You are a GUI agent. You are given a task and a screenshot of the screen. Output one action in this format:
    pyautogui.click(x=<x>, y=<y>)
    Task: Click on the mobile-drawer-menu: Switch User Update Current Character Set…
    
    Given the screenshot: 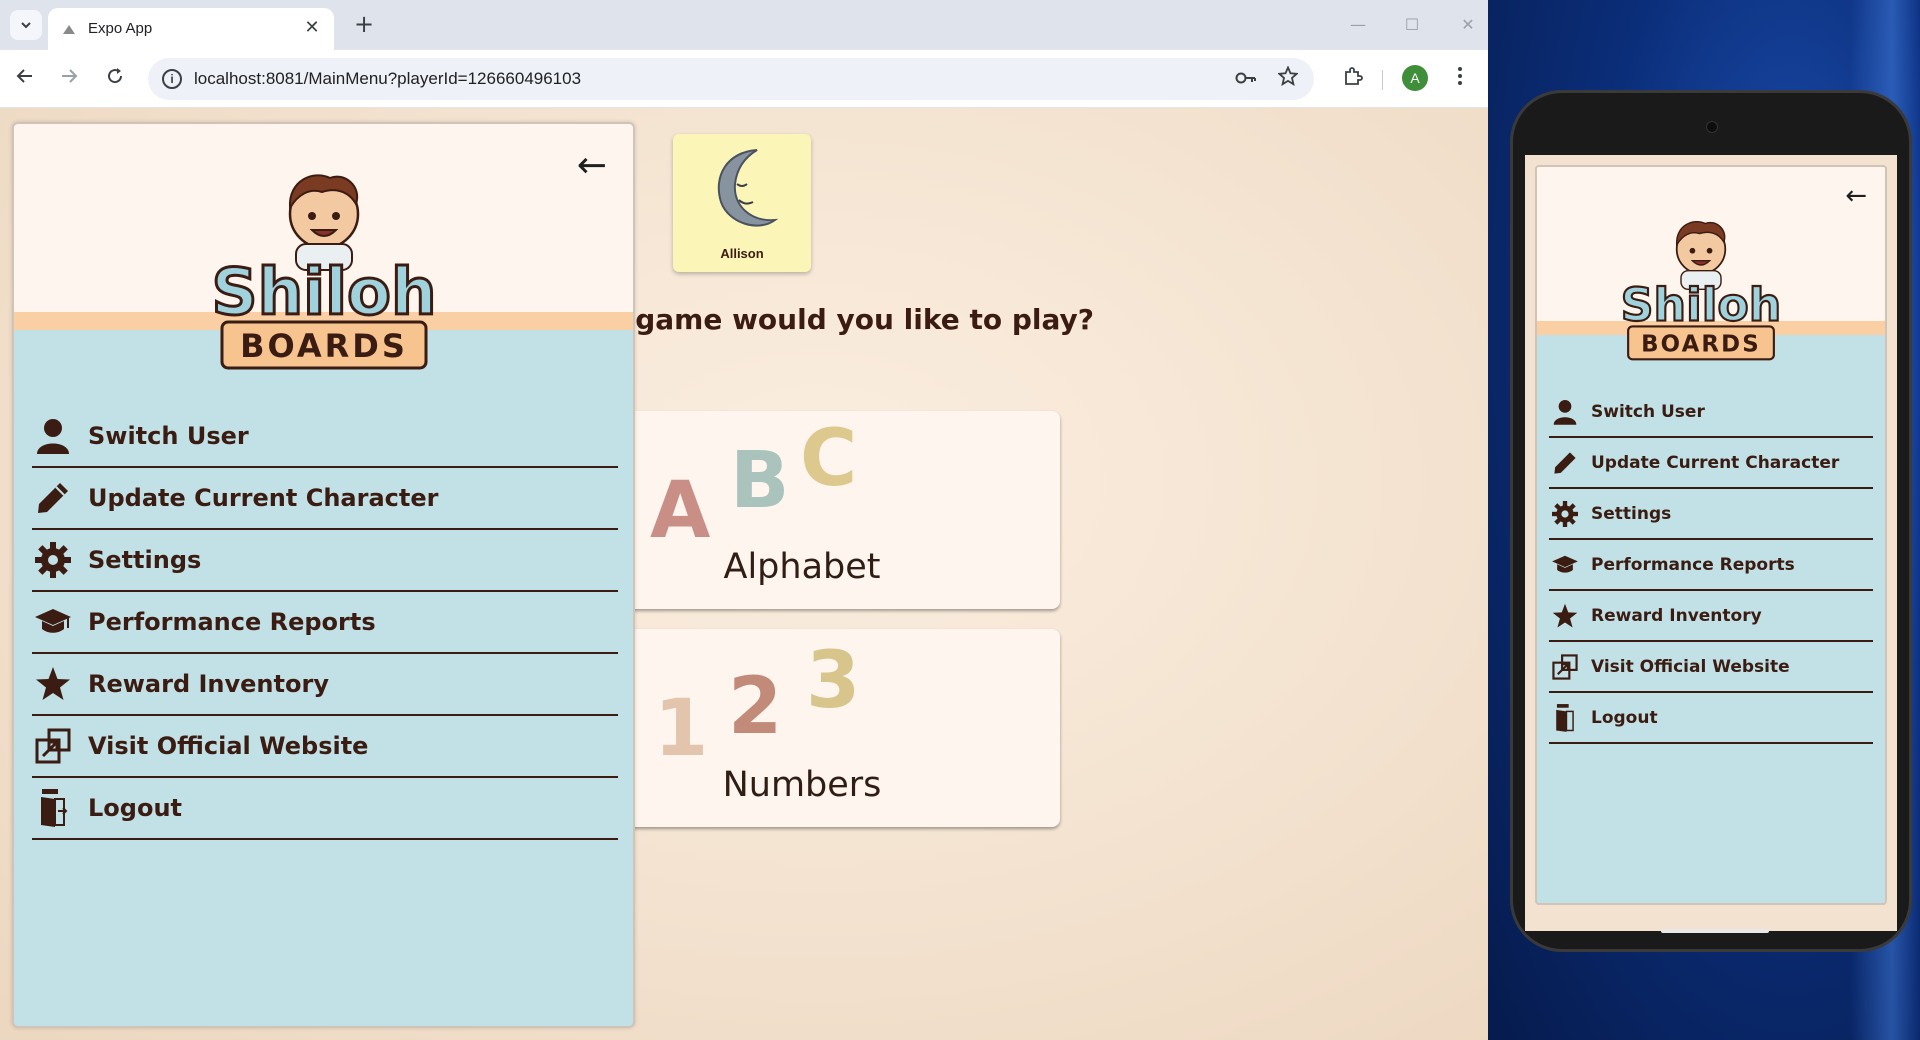 What is the action you would take?
    pyautogui.click(x=1711, y=565)
    